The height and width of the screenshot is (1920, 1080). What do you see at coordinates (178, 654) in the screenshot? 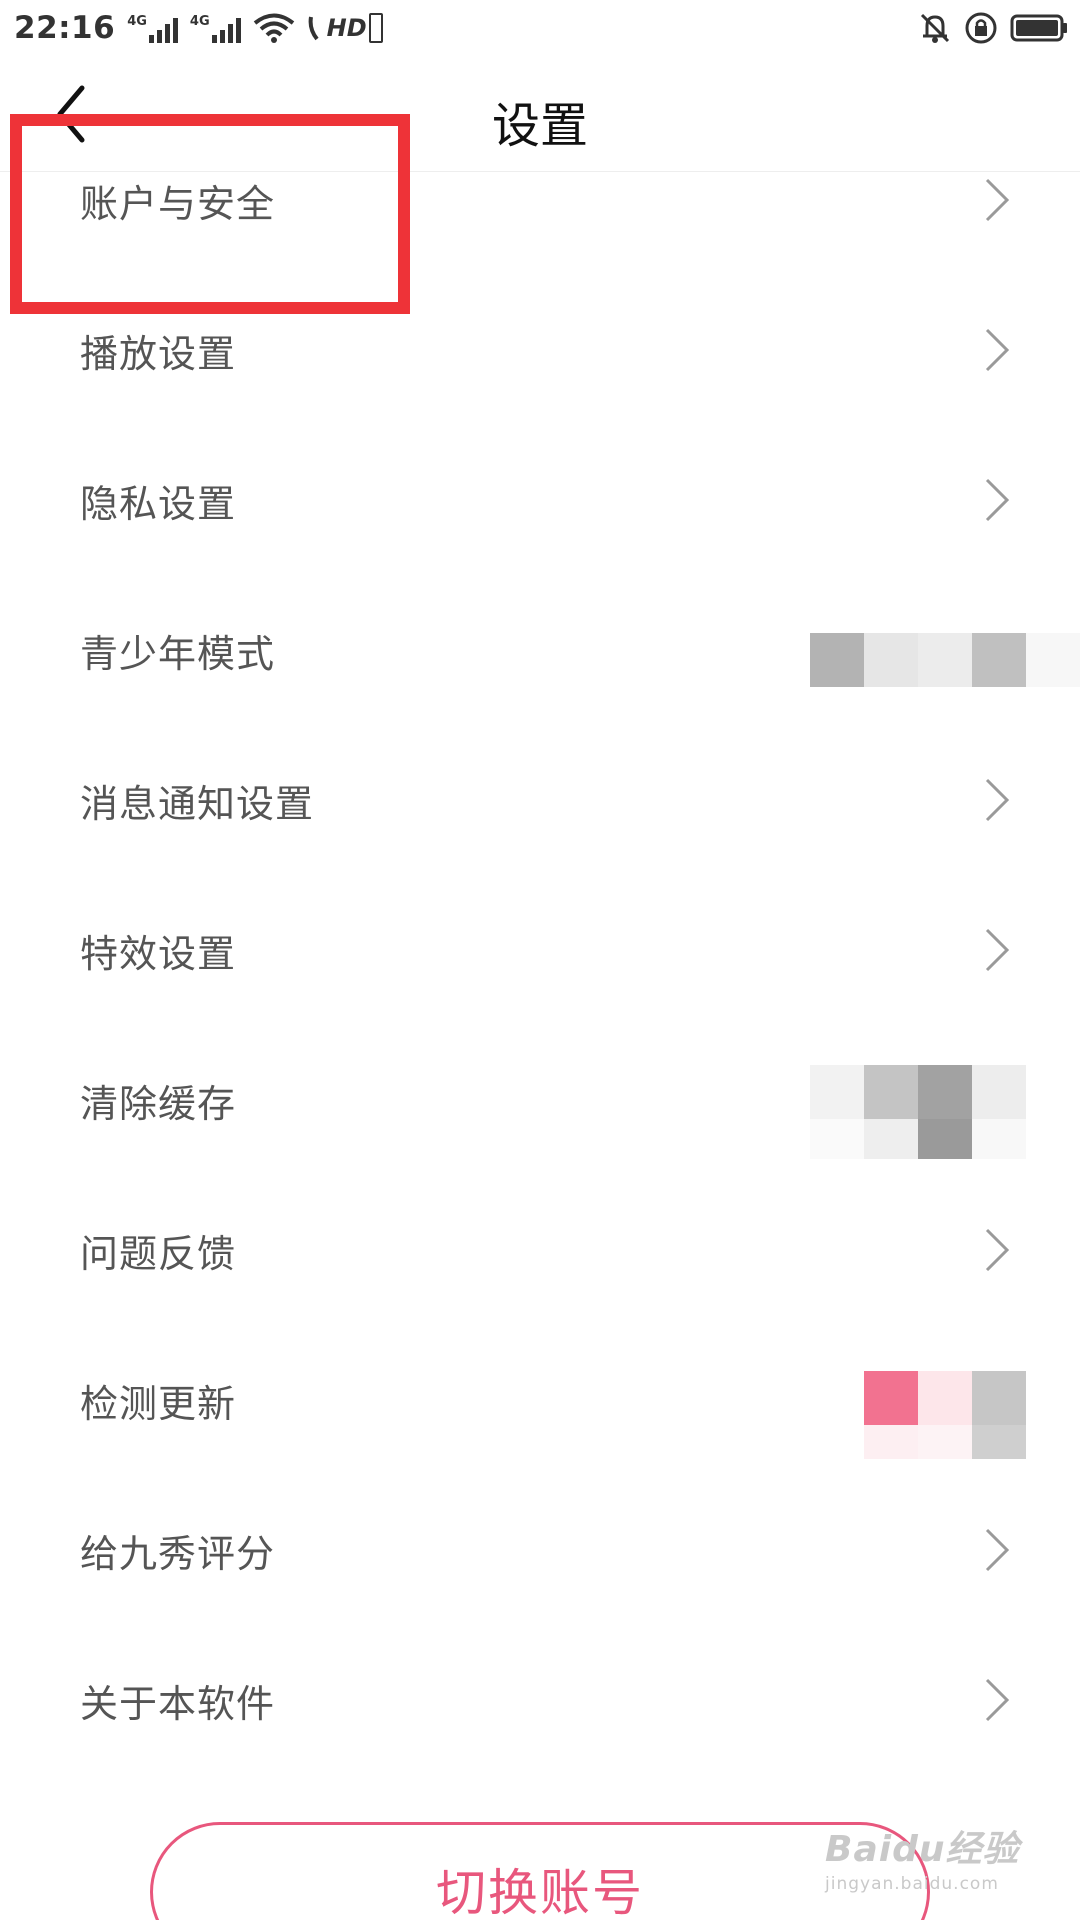
I see `settings-item-label: 青少年模式` at bounding box center [178, 654].